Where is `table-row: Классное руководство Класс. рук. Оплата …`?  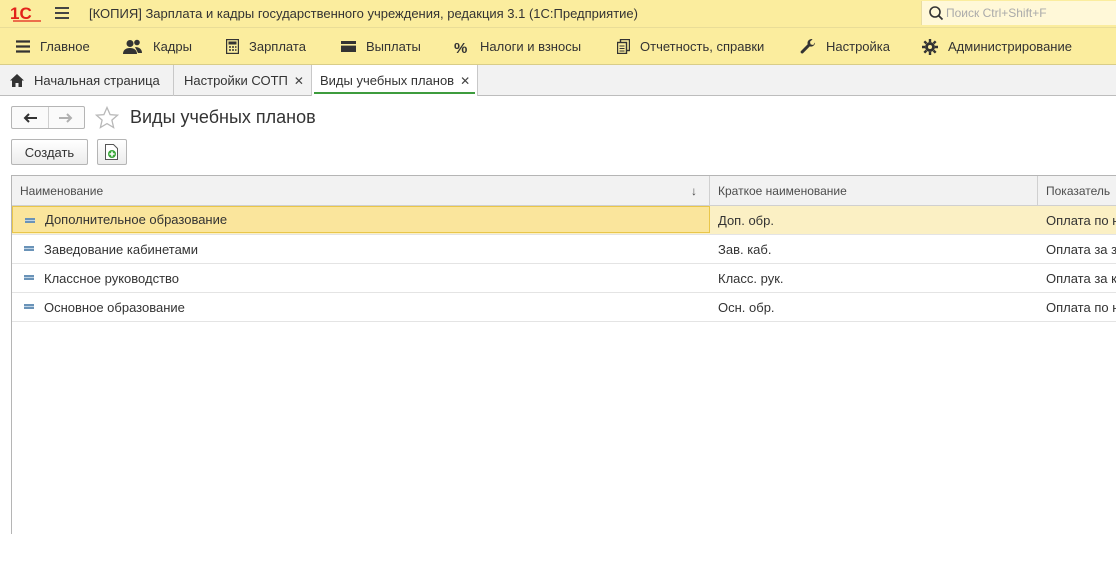
table-row: Классное руководство Класс. рук. Оплата … is located at coordinates (564, 278).